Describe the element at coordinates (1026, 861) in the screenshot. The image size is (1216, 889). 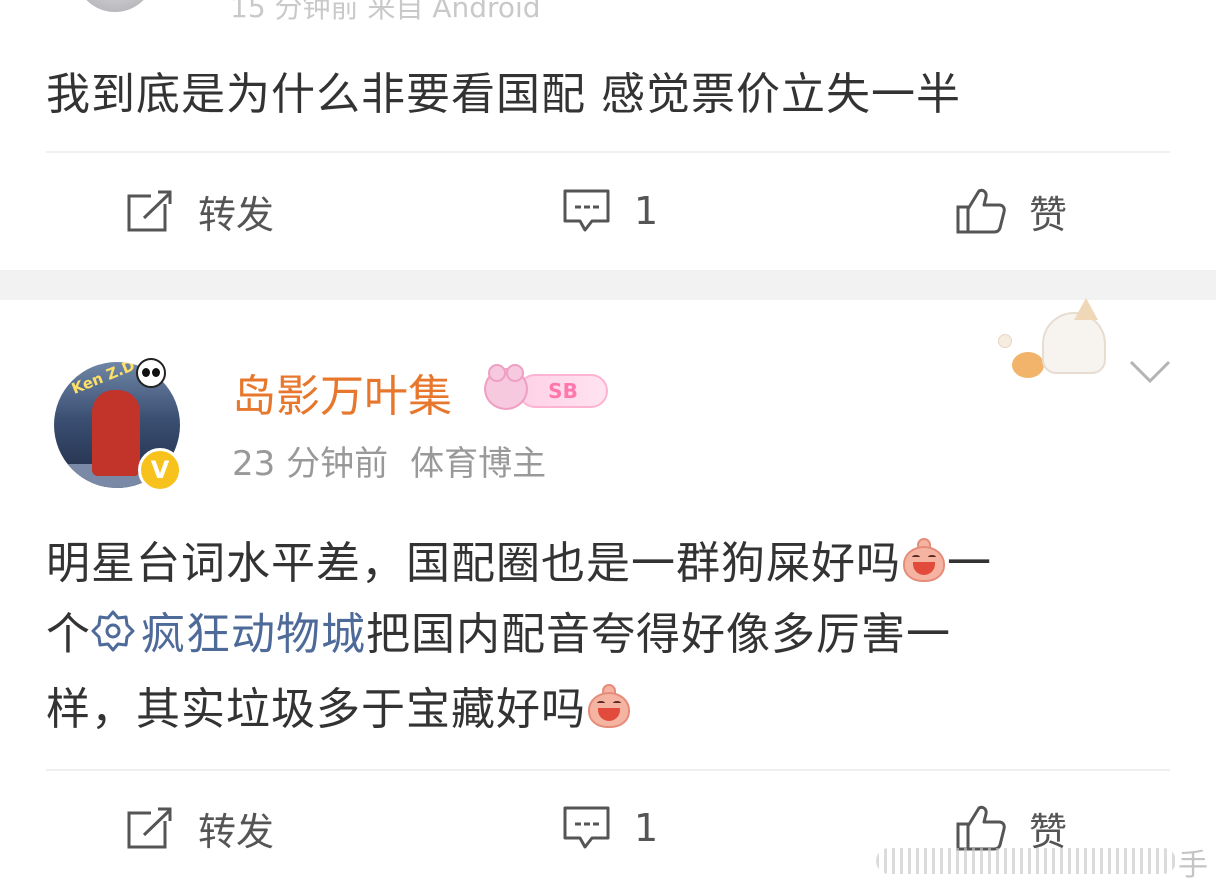
I see `watermark` at that location.